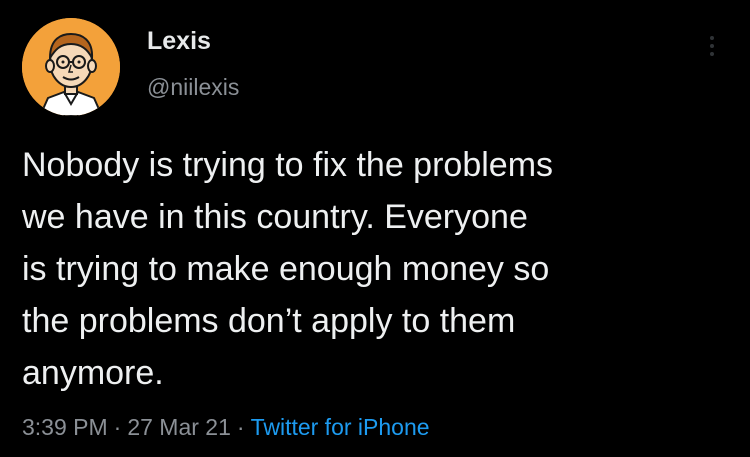 The width and height of the screenshot is (750, 457). I want to click on tweet-source-link: Twitter for iPhone, so click(340, 427).